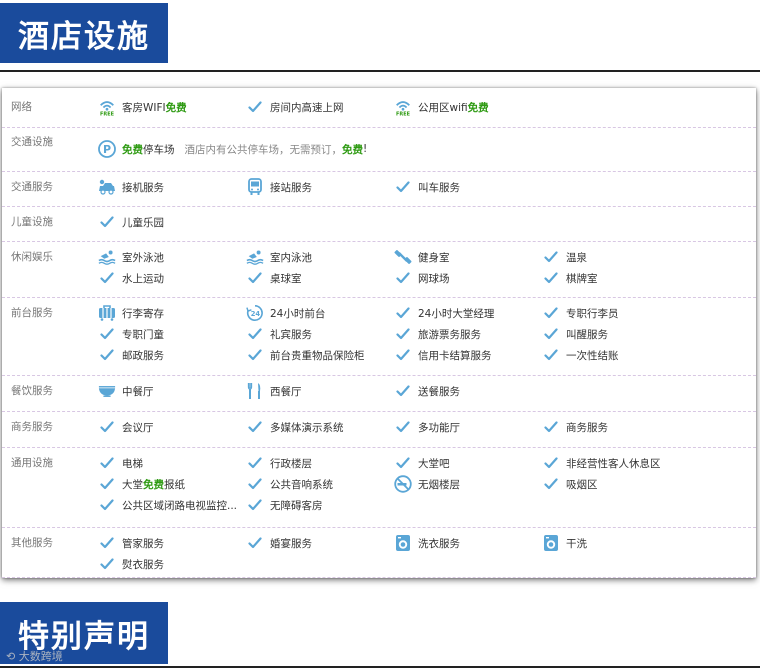 The width and height of the screenshot is (760, 672). Describe the element at coordinates (286, 278) in the screenshot. I see `item-text: 桌球室` at that location.